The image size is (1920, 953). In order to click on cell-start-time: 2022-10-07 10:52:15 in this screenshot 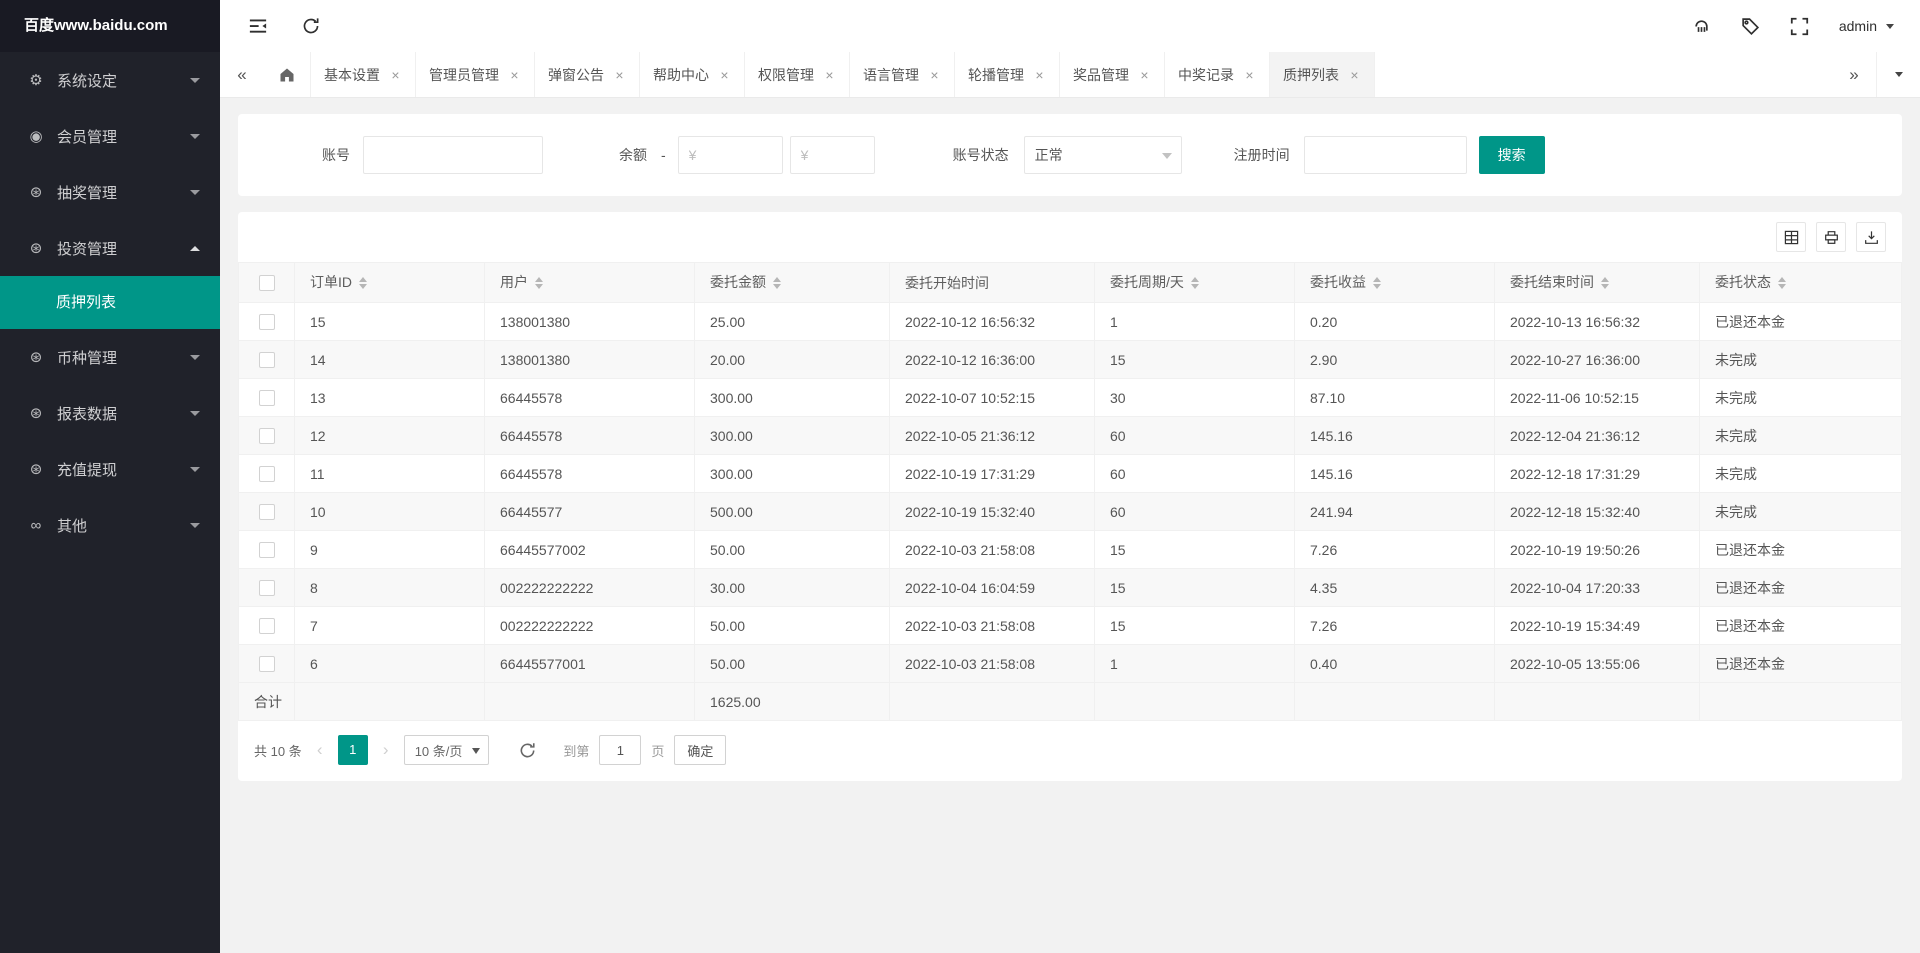, I will do `click(992, 397)`.